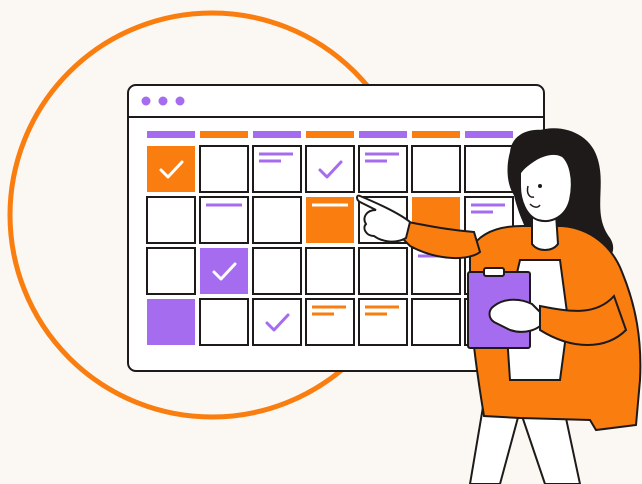 The width and height of the screenshot is (642, 484). Describe the element at coordinates (494, 272) in the screenshot. I see `clipboard-clip` at that location.